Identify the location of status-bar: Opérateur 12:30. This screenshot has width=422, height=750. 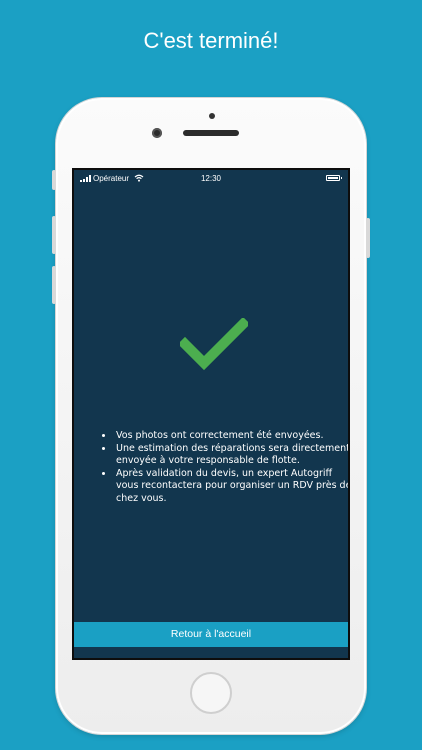
(211, 179).